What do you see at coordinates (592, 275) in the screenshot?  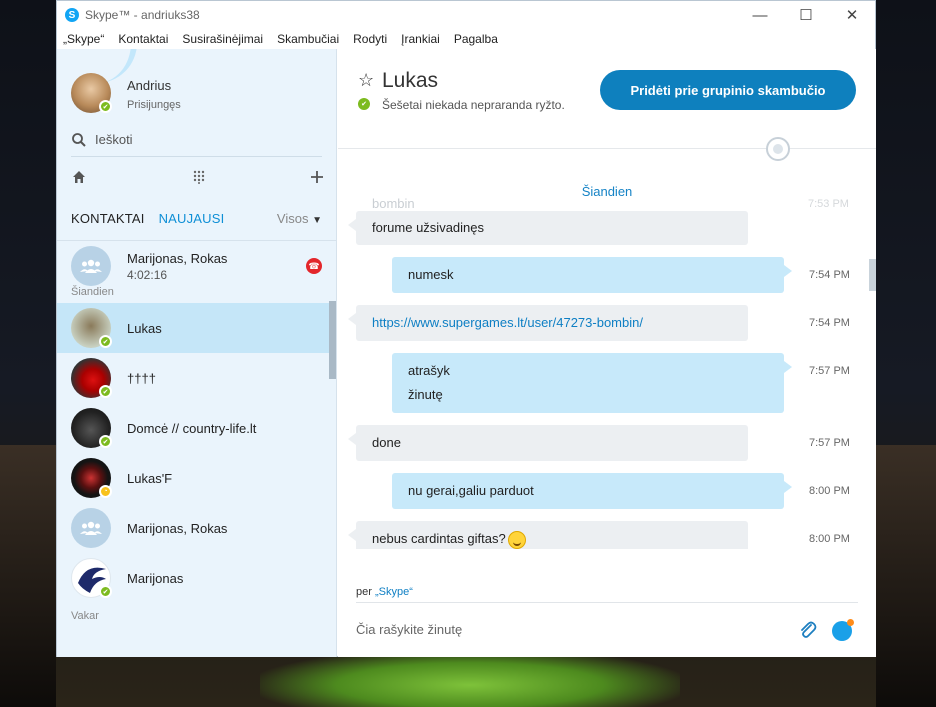 I see `outgoing-message: numesk` at bounding box center [592, 275].